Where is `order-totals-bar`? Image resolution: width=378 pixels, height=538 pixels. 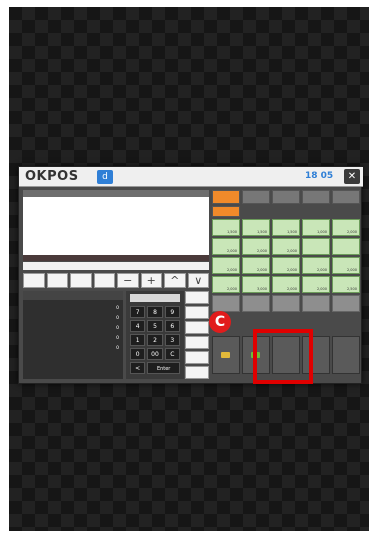 order-totals-bar is located at coordinates (116, 258).